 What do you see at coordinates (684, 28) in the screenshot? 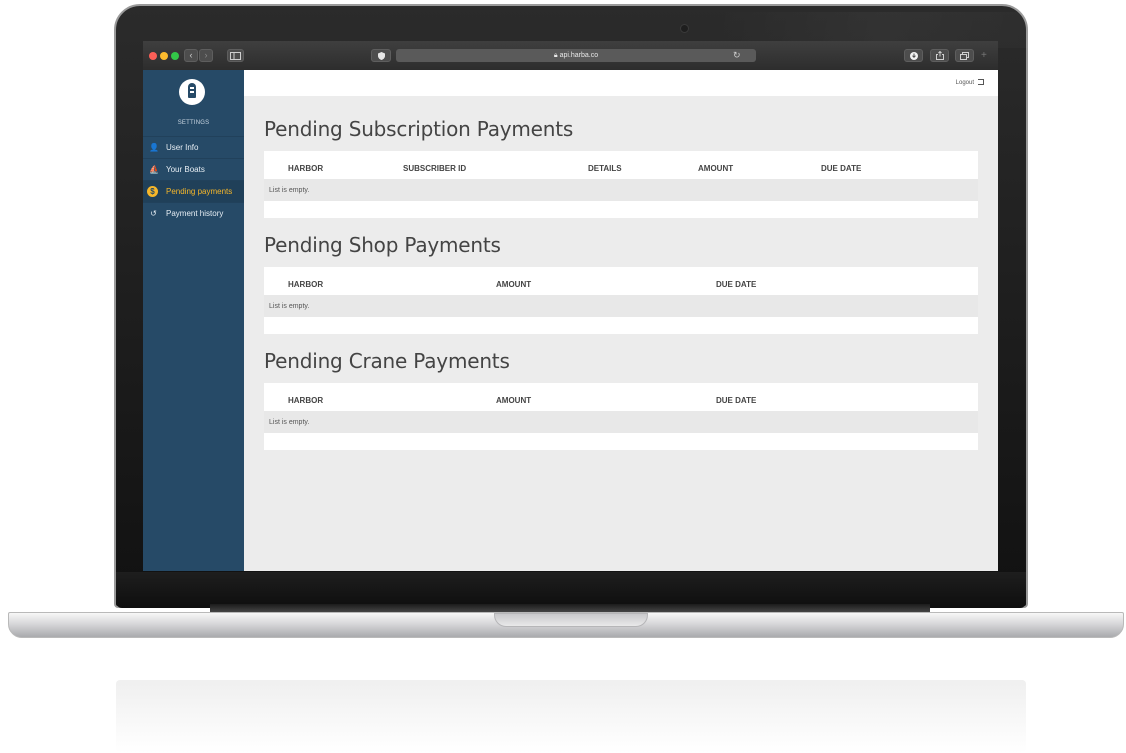
I see `camera-icon` at bounding box center [684, 28].